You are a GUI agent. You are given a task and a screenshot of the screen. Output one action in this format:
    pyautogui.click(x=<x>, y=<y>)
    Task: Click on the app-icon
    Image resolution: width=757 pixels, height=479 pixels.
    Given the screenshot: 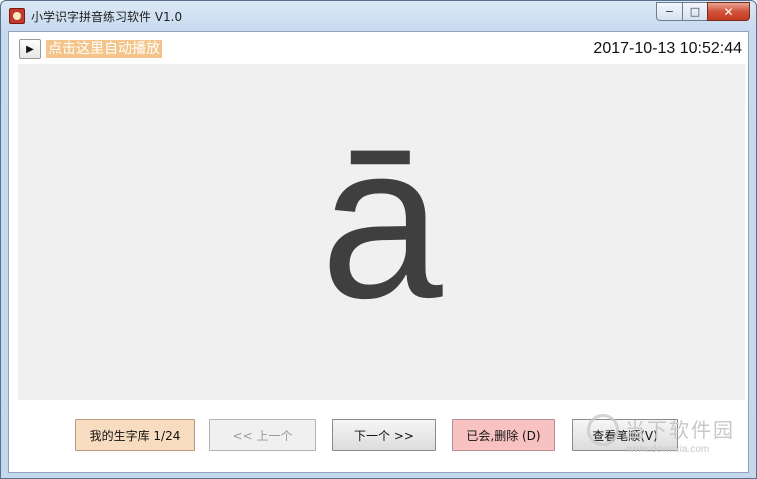 What is the action you would take?
    pyautogui.click(x=17, y=16)
    